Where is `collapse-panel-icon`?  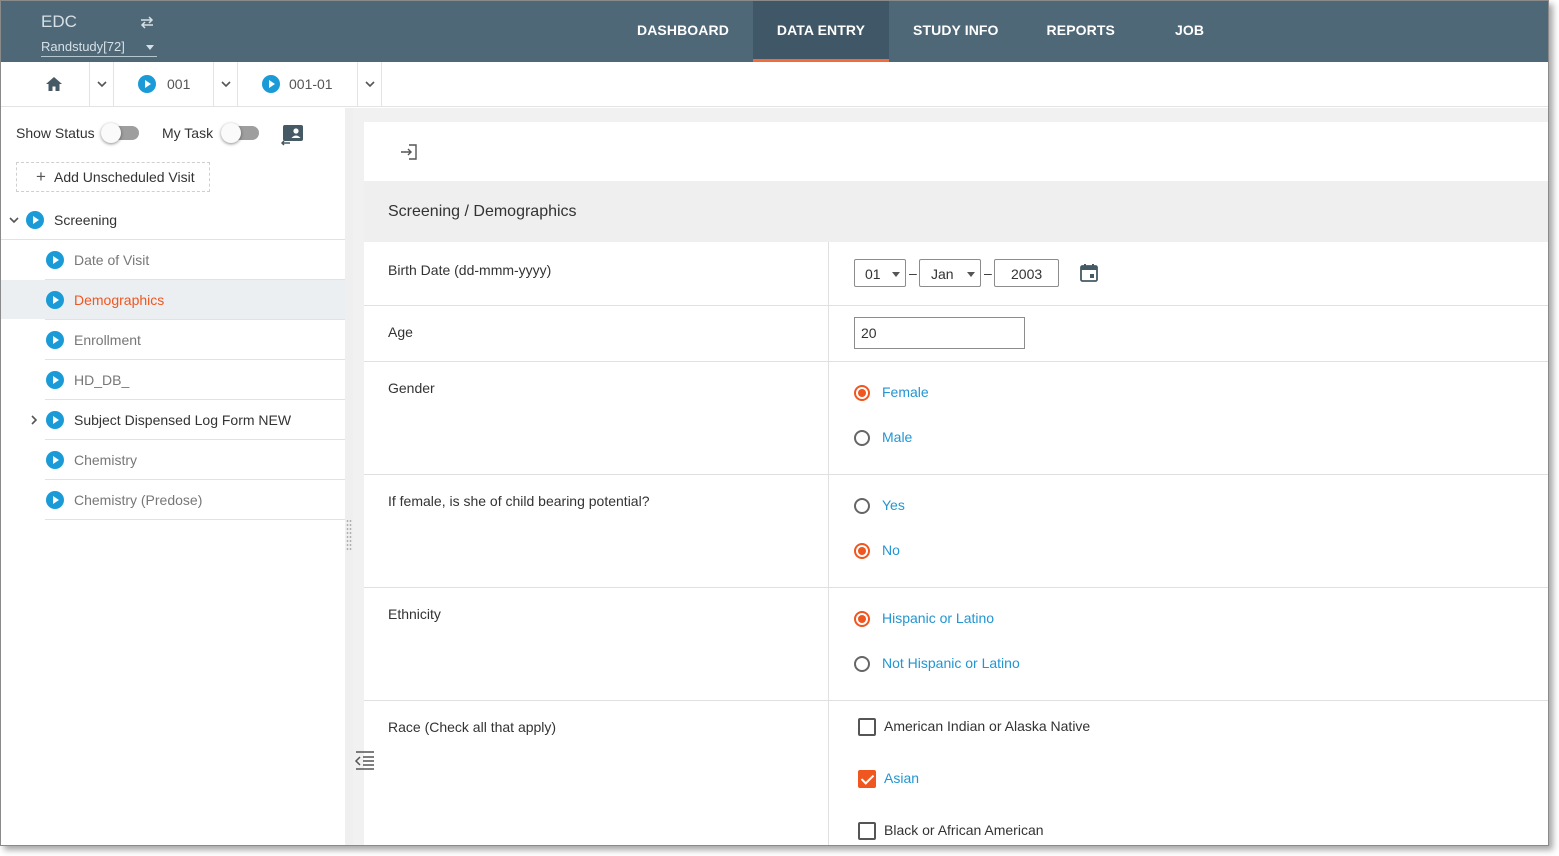
collapse-panel-icon is located at coordinates (409, 152).